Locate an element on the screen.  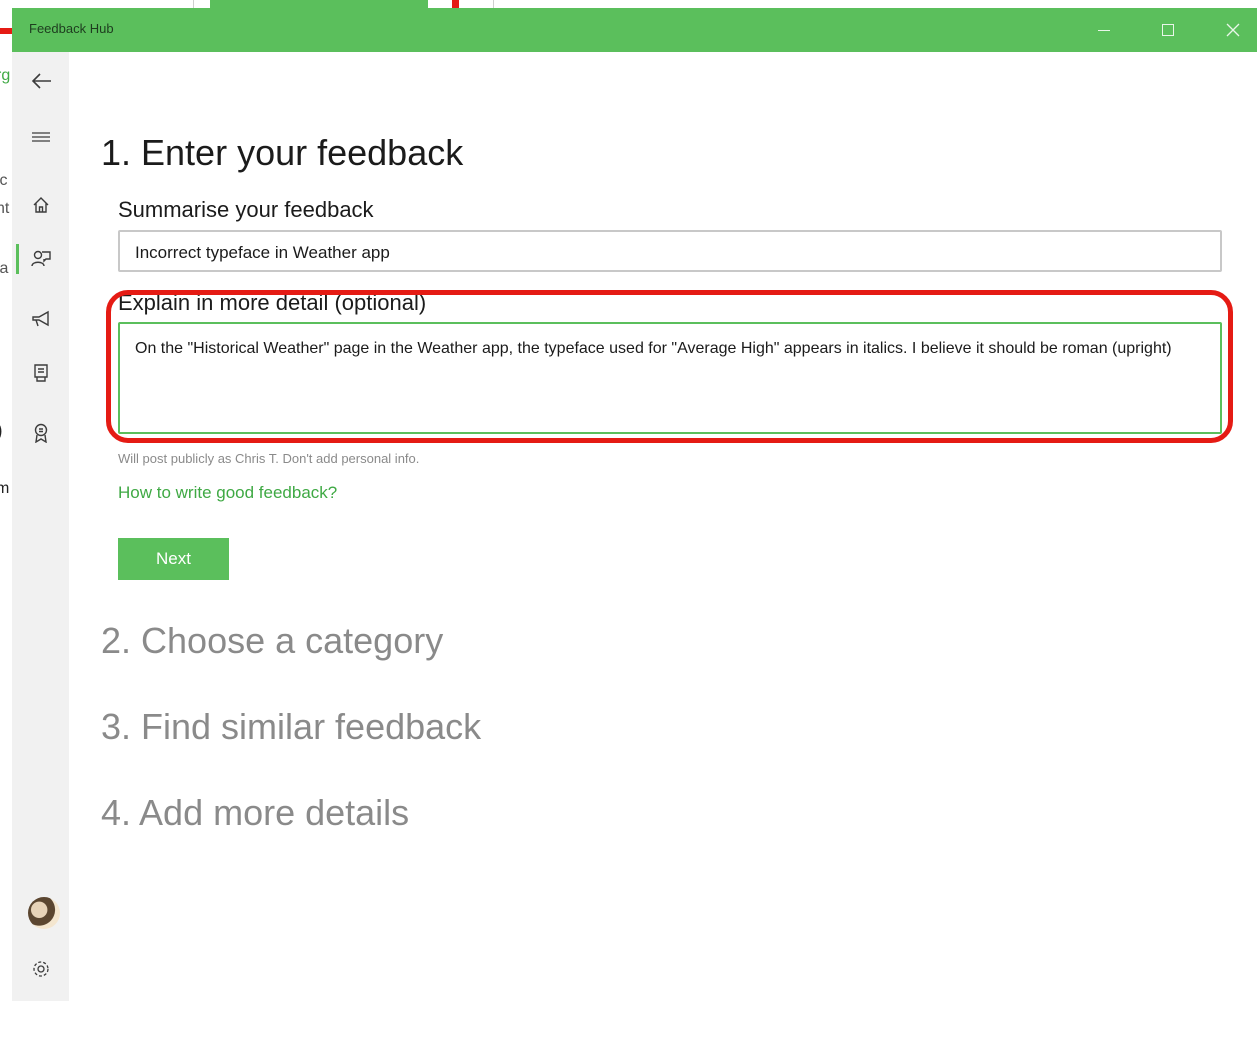
maximize-icon is located at coordinates (1168, 30).